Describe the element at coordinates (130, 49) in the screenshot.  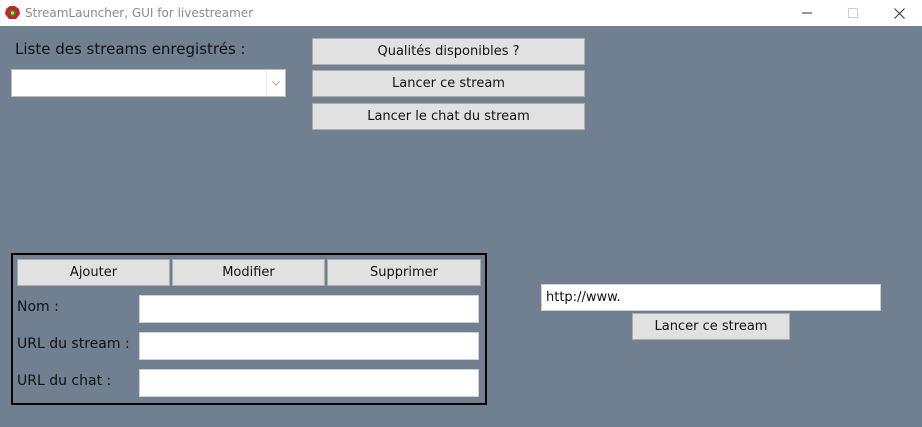
I see `stream-list-label: Liste des streams enregistrés :` at that location.